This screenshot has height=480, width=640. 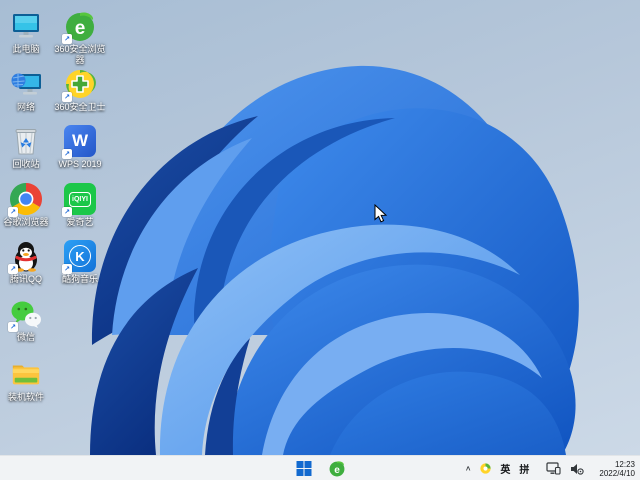 I want to click on desktop-icon-iqiyi: iQIYI ↗ 爱奇艺, so click(x=80, y=205).